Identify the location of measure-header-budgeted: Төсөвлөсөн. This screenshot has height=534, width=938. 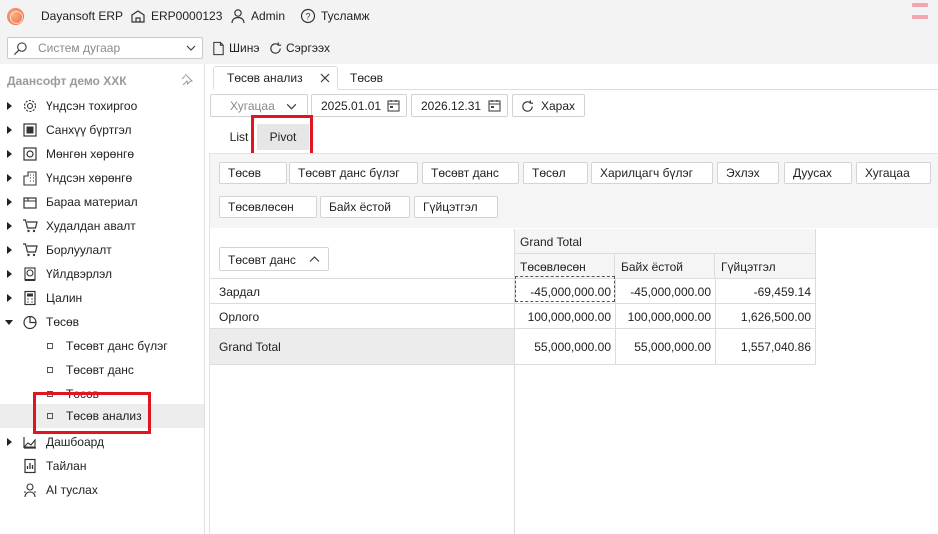
(564, 266).